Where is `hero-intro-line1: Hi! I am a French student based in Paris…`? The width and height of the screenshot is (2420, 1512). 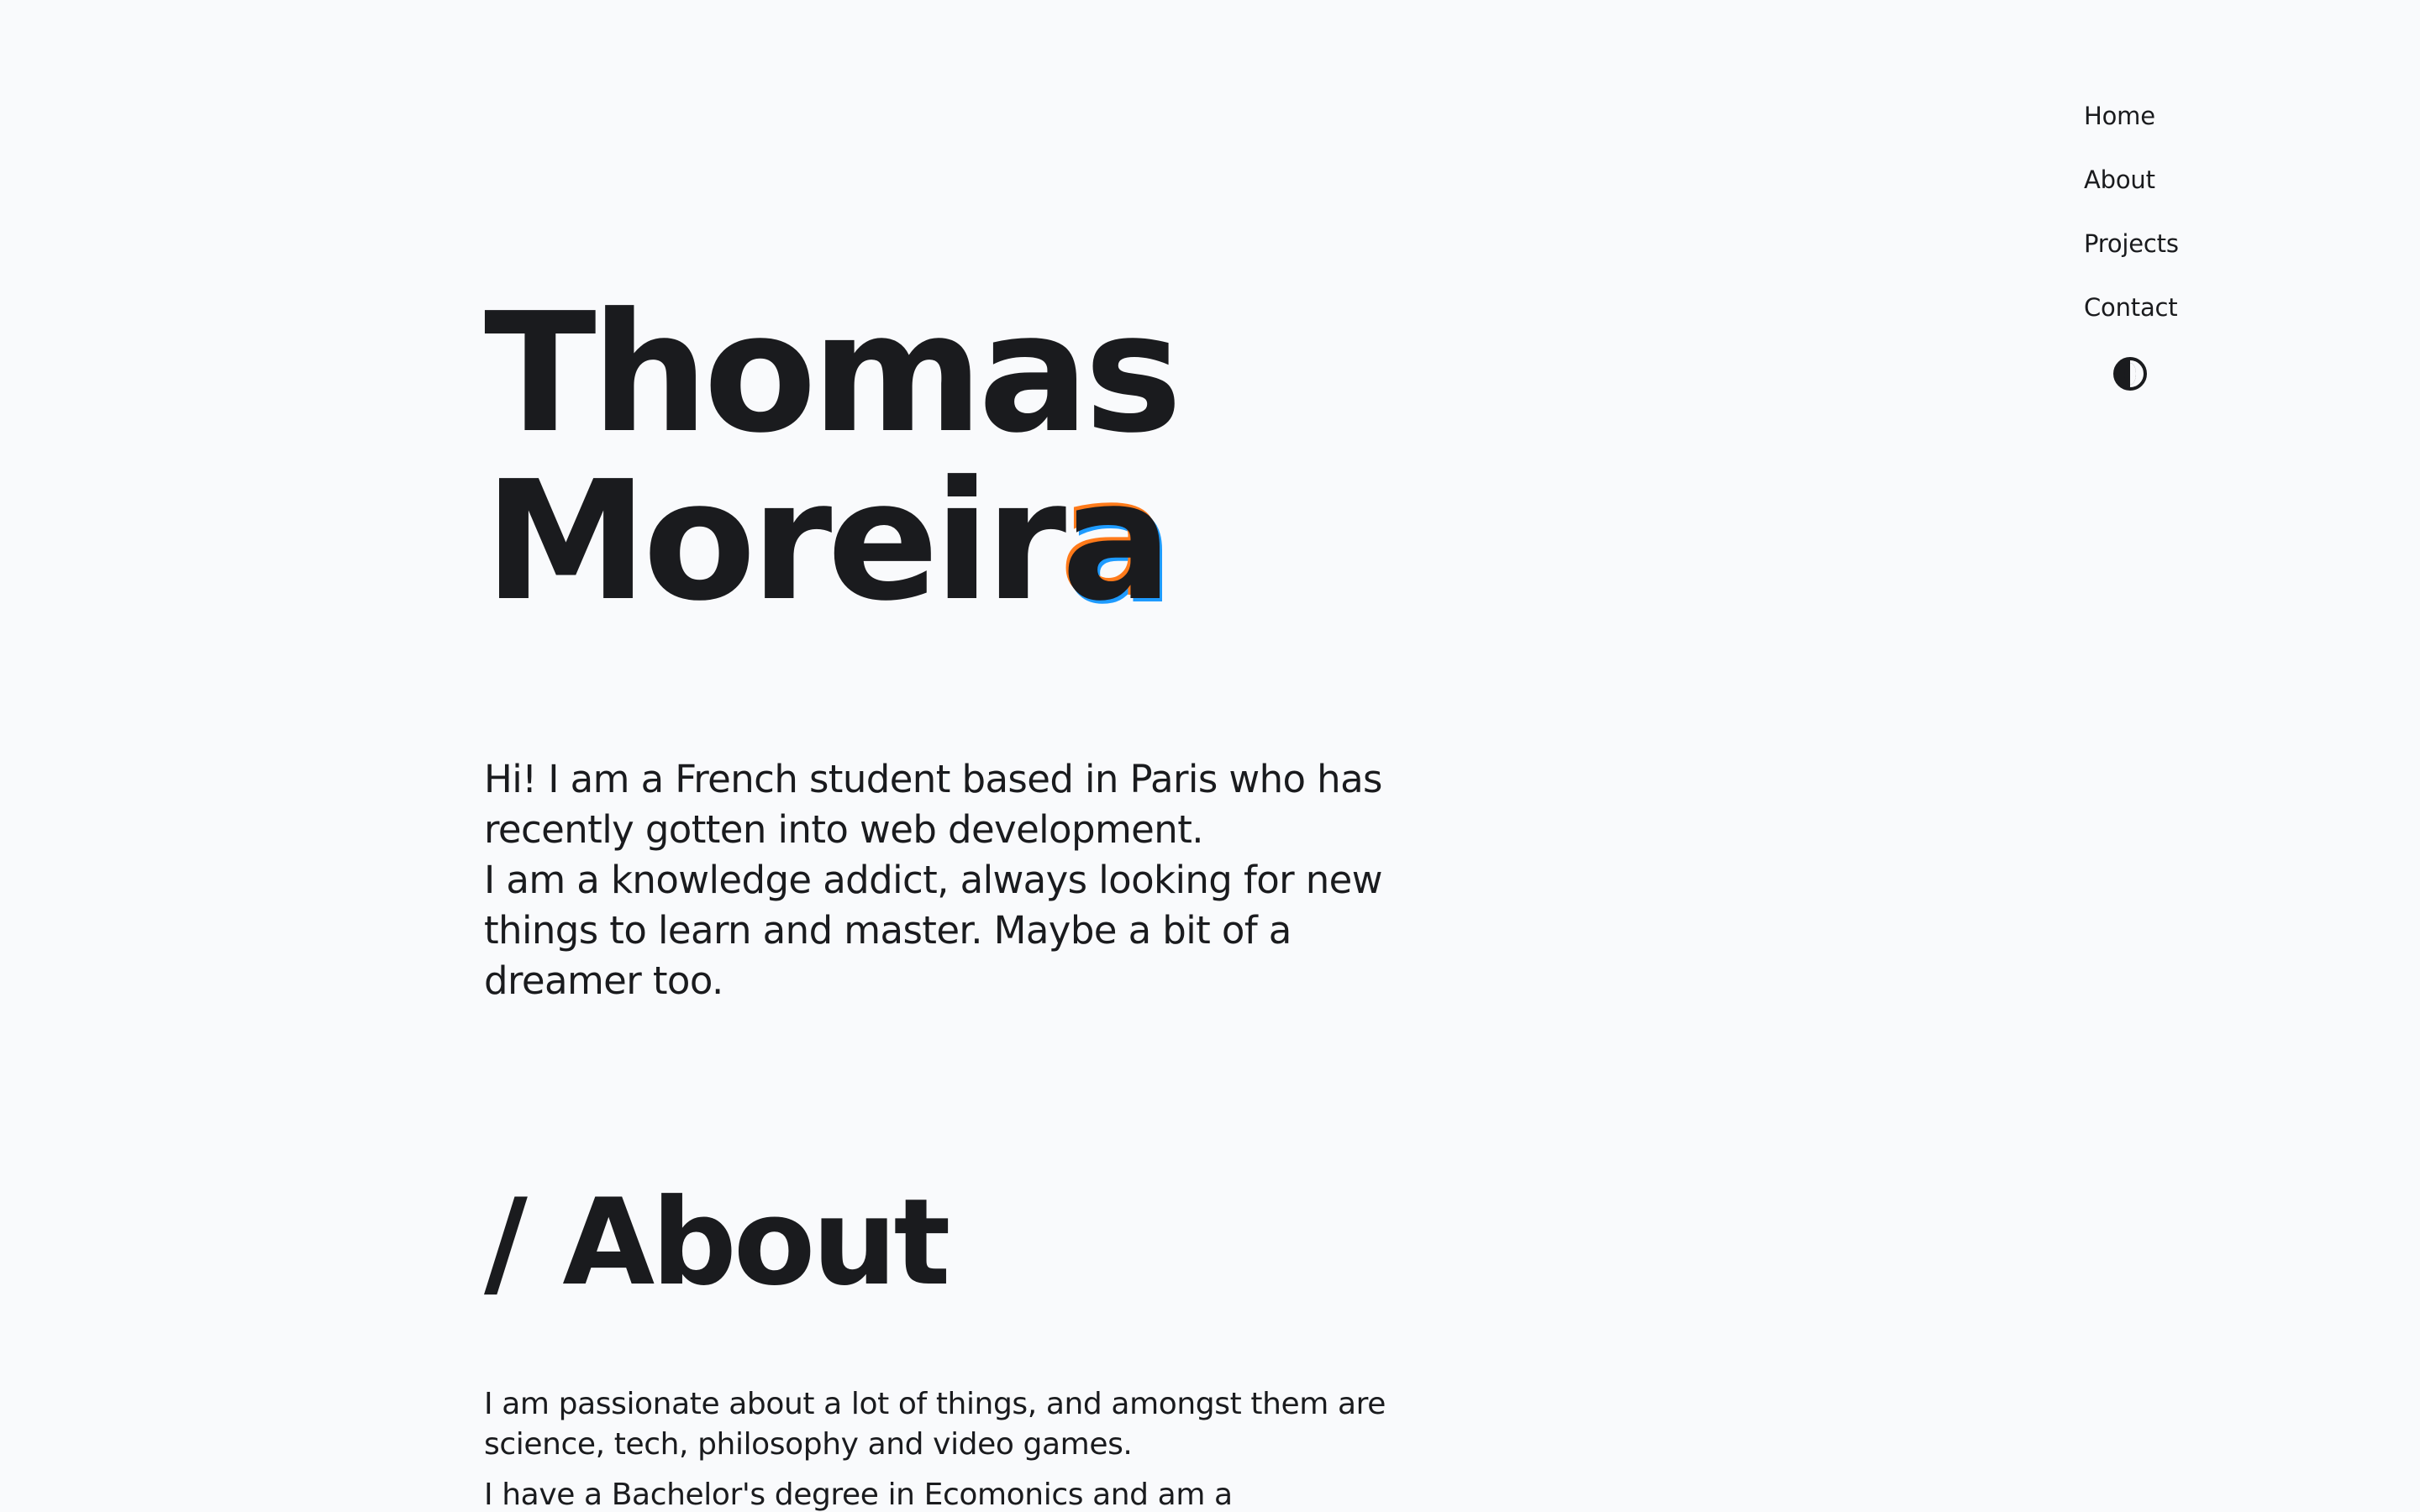 hero-intro-line1: Hi! I am a French student based in Paris… is located at coordinates (933, 804).